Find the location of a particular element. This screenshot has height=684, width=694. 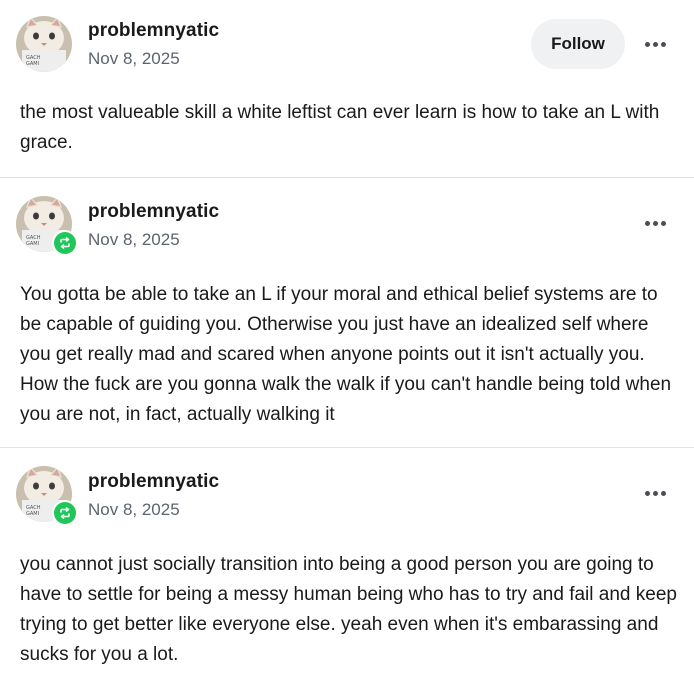

follow-button: Follow is located at coordinates (578, 44).